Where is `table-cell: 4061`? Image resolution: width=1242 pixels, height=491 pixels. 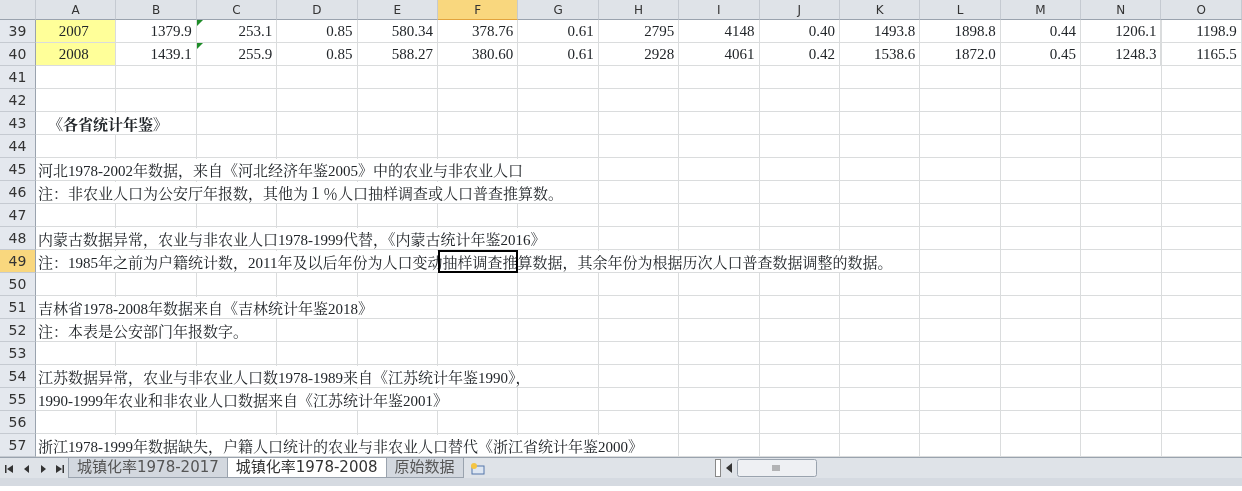 table-cell: 4061 is located at coordinates (719, 54).